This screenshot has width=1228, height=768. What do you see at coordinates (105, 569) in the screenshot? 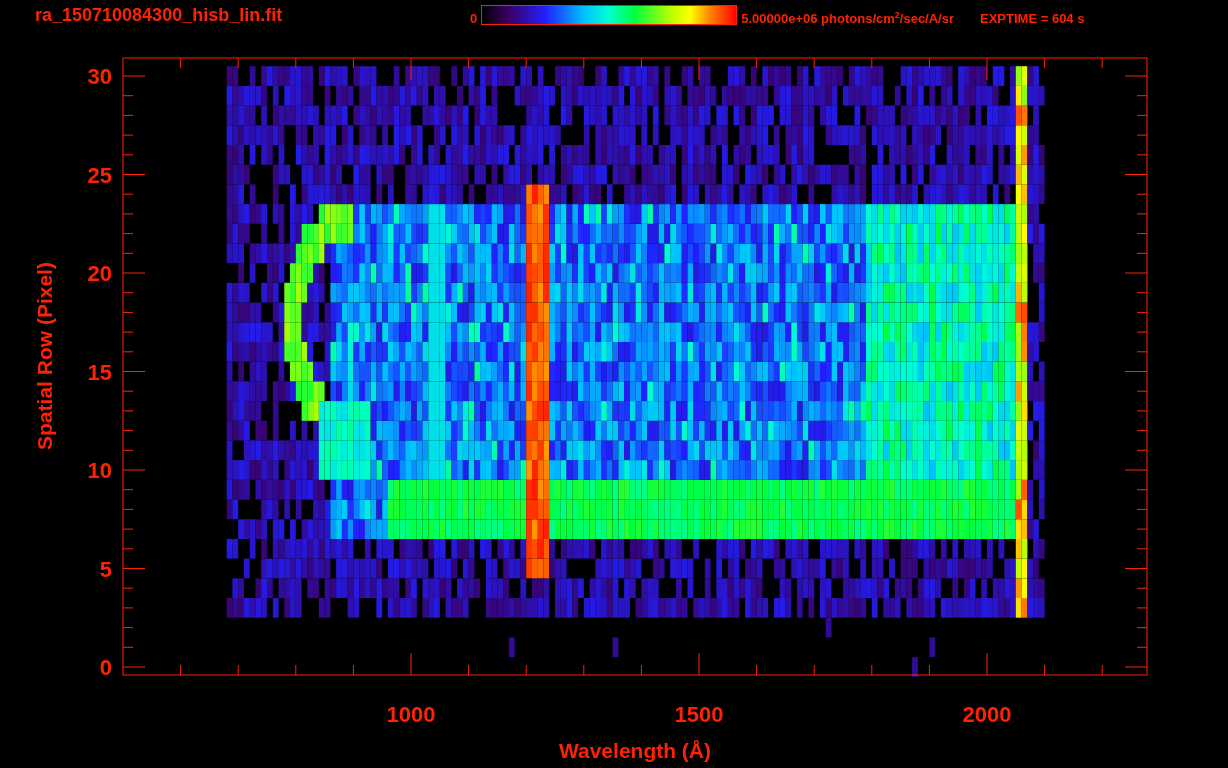
I see `y-tick-label: 5` at bounding box center [105, 569].